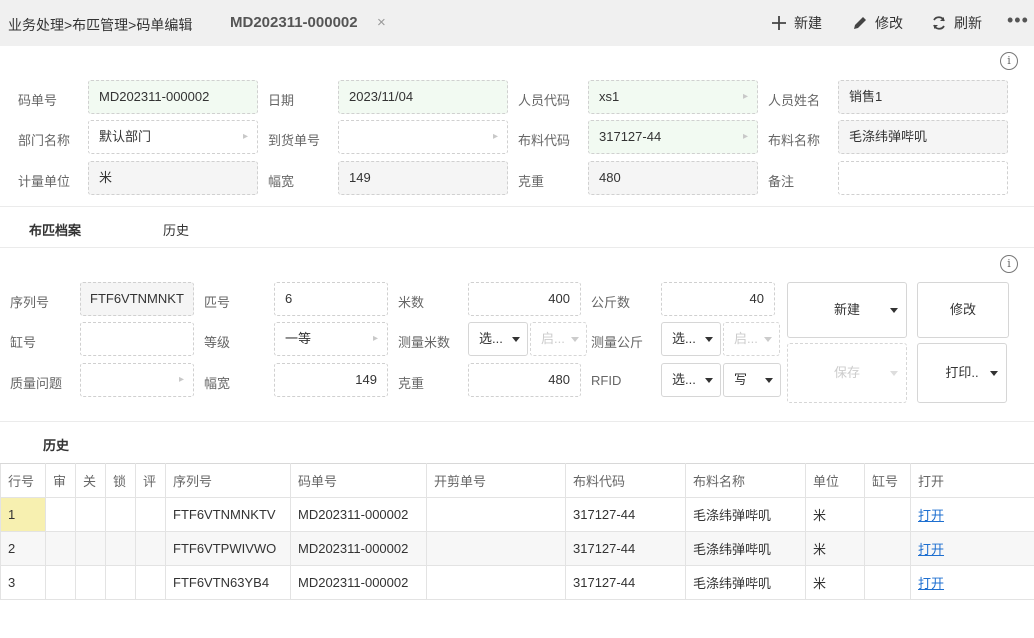  What do you see at coordinates (411, 383) in the screenshot?
I see `roll-weight-label: 克重` at bounding box center [411, 383].